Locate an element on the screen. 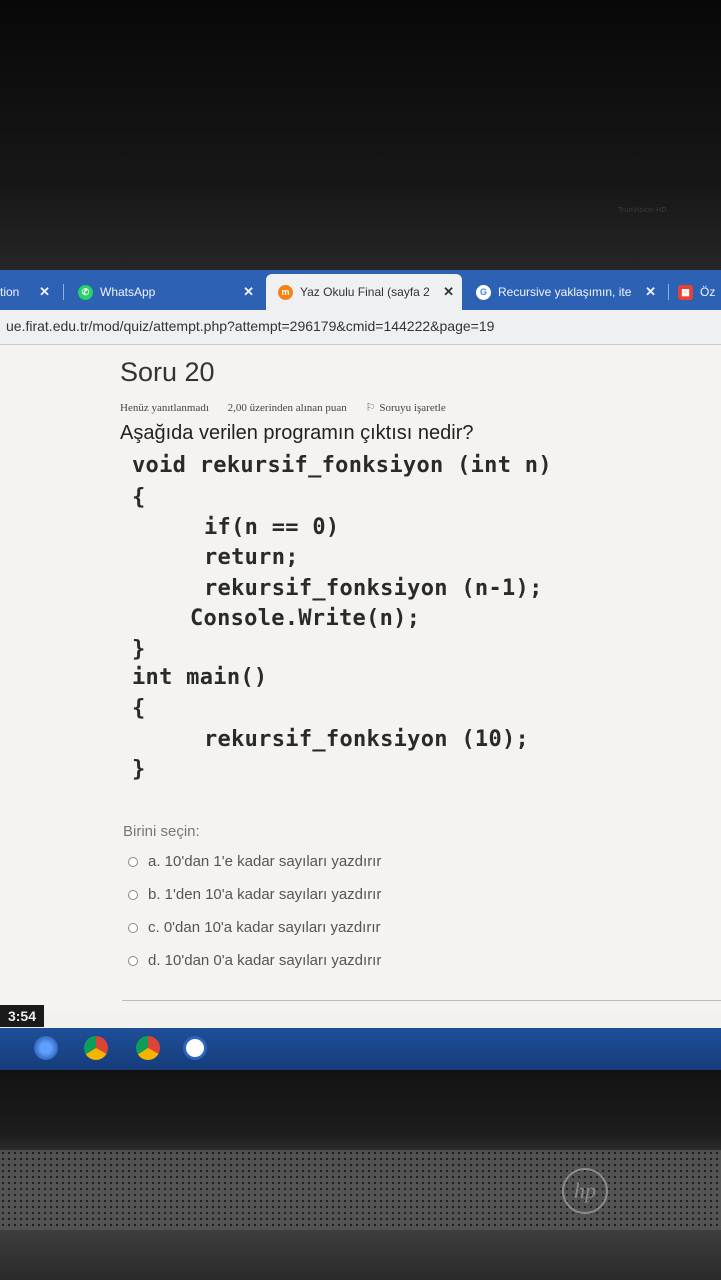 Image resolution: width=721 pixels, height=1280 pixels. code-line: if(n == 0) is located at coordinates (272, 527).